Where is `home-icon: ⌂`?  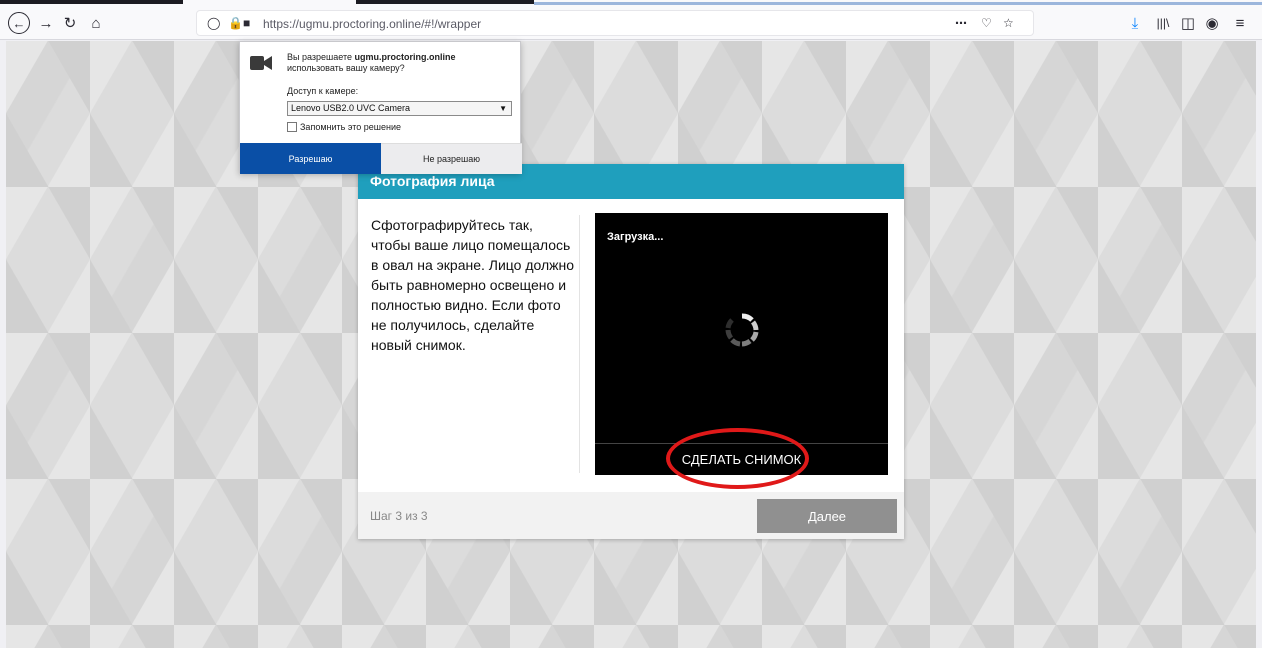
home-icon: ⌂ is located at coordinates (96, 23).